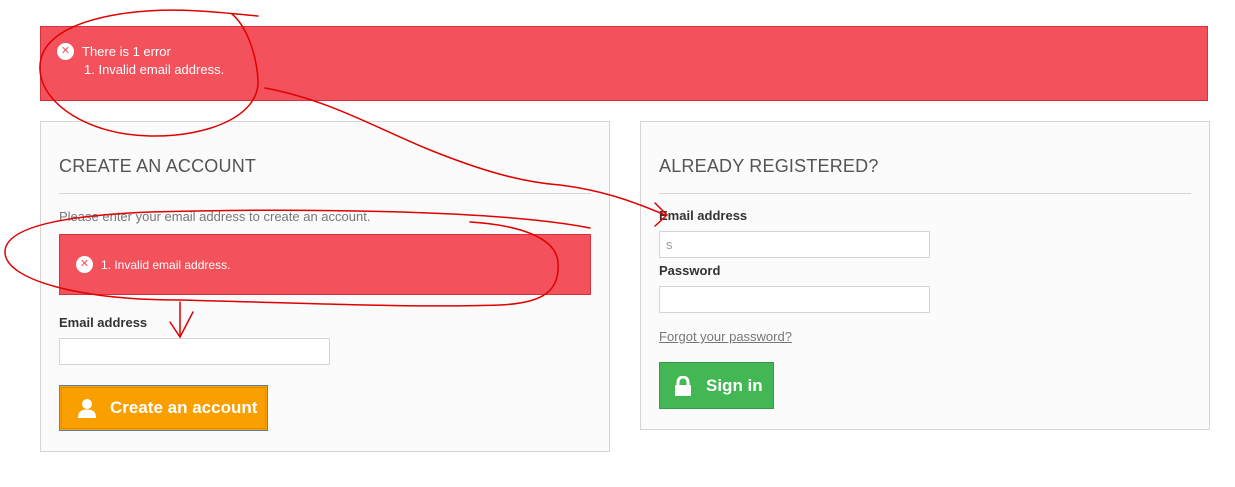 This screenshot has height=487, width=1235. I want to click on error-alert-title-row: ✕ There is 1 error, so click(114, 51).